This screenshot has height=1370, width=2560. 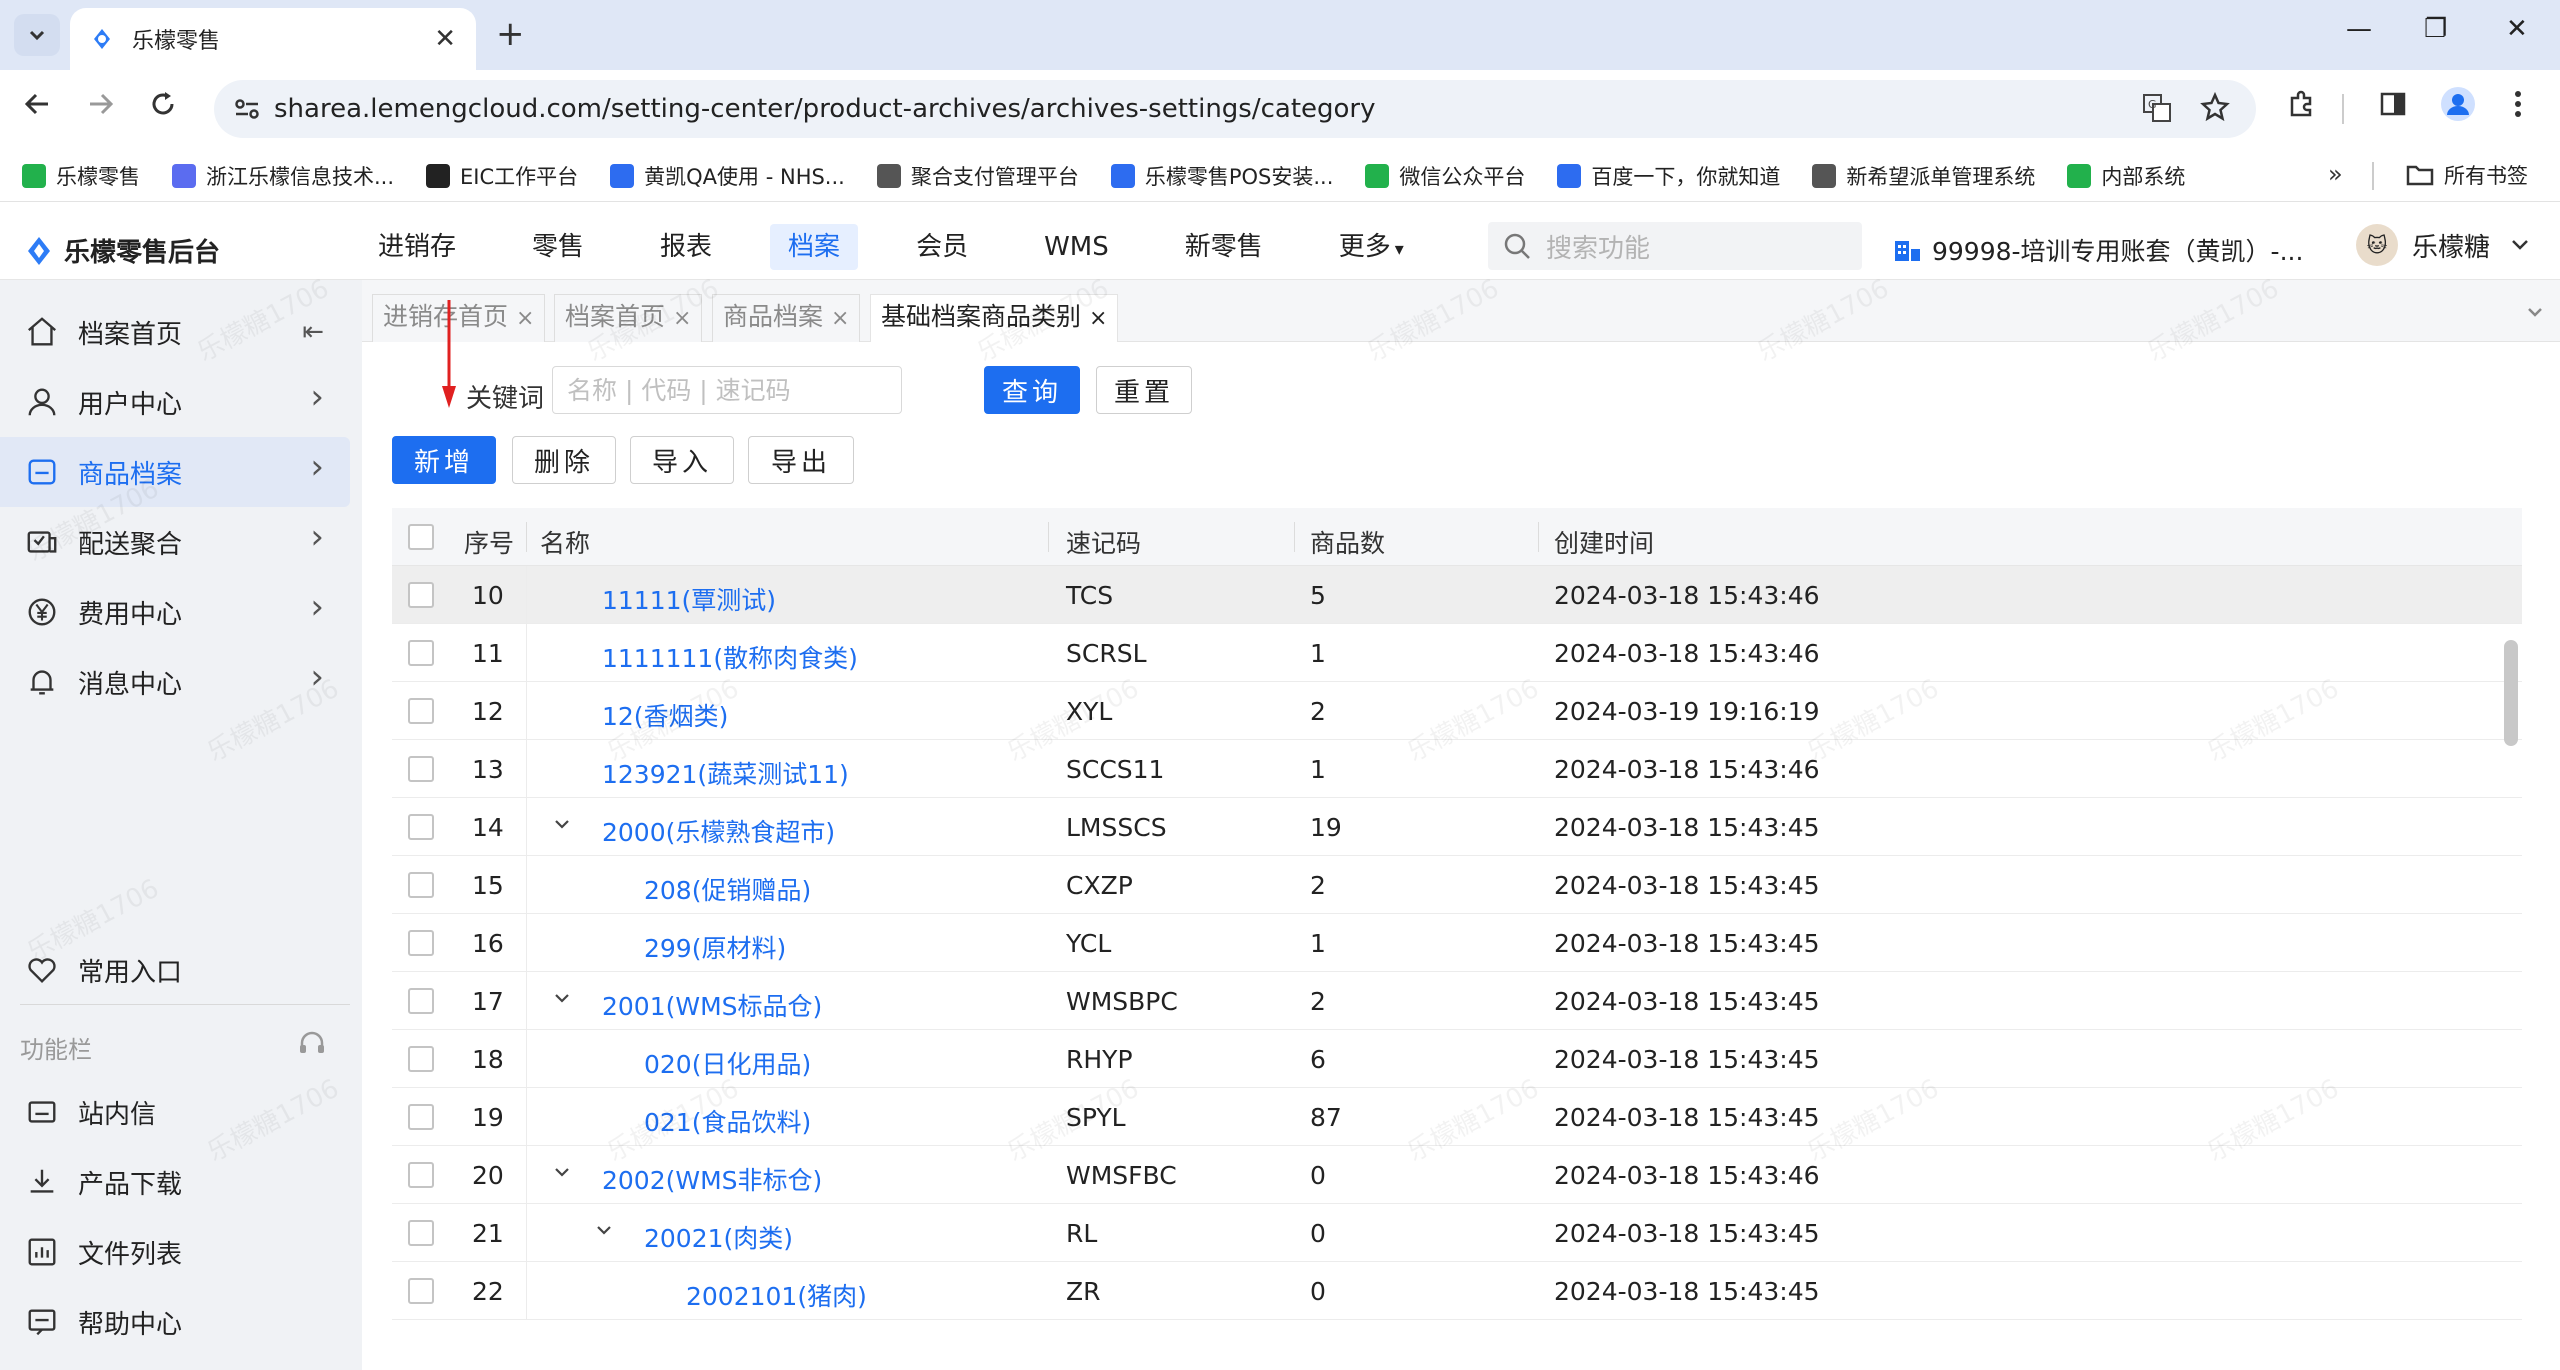 I want to click on sidebar-item: 用户中心 ›, so click(x=175, y=402).